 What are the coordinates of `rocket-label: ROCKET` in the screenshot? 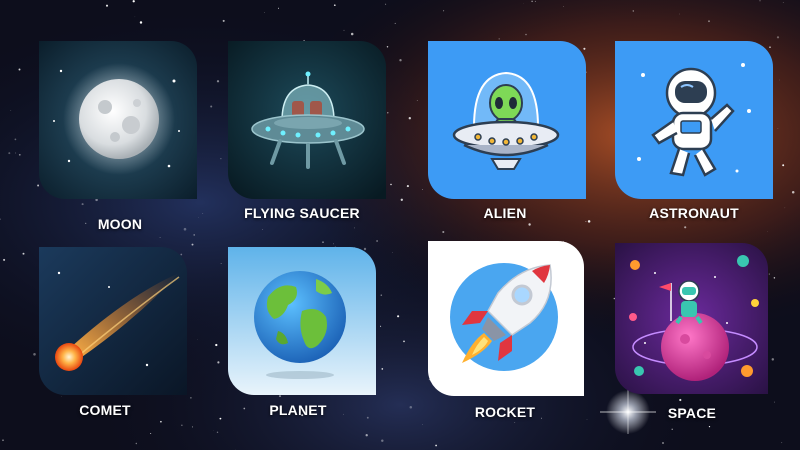 It's located at (505, 412).